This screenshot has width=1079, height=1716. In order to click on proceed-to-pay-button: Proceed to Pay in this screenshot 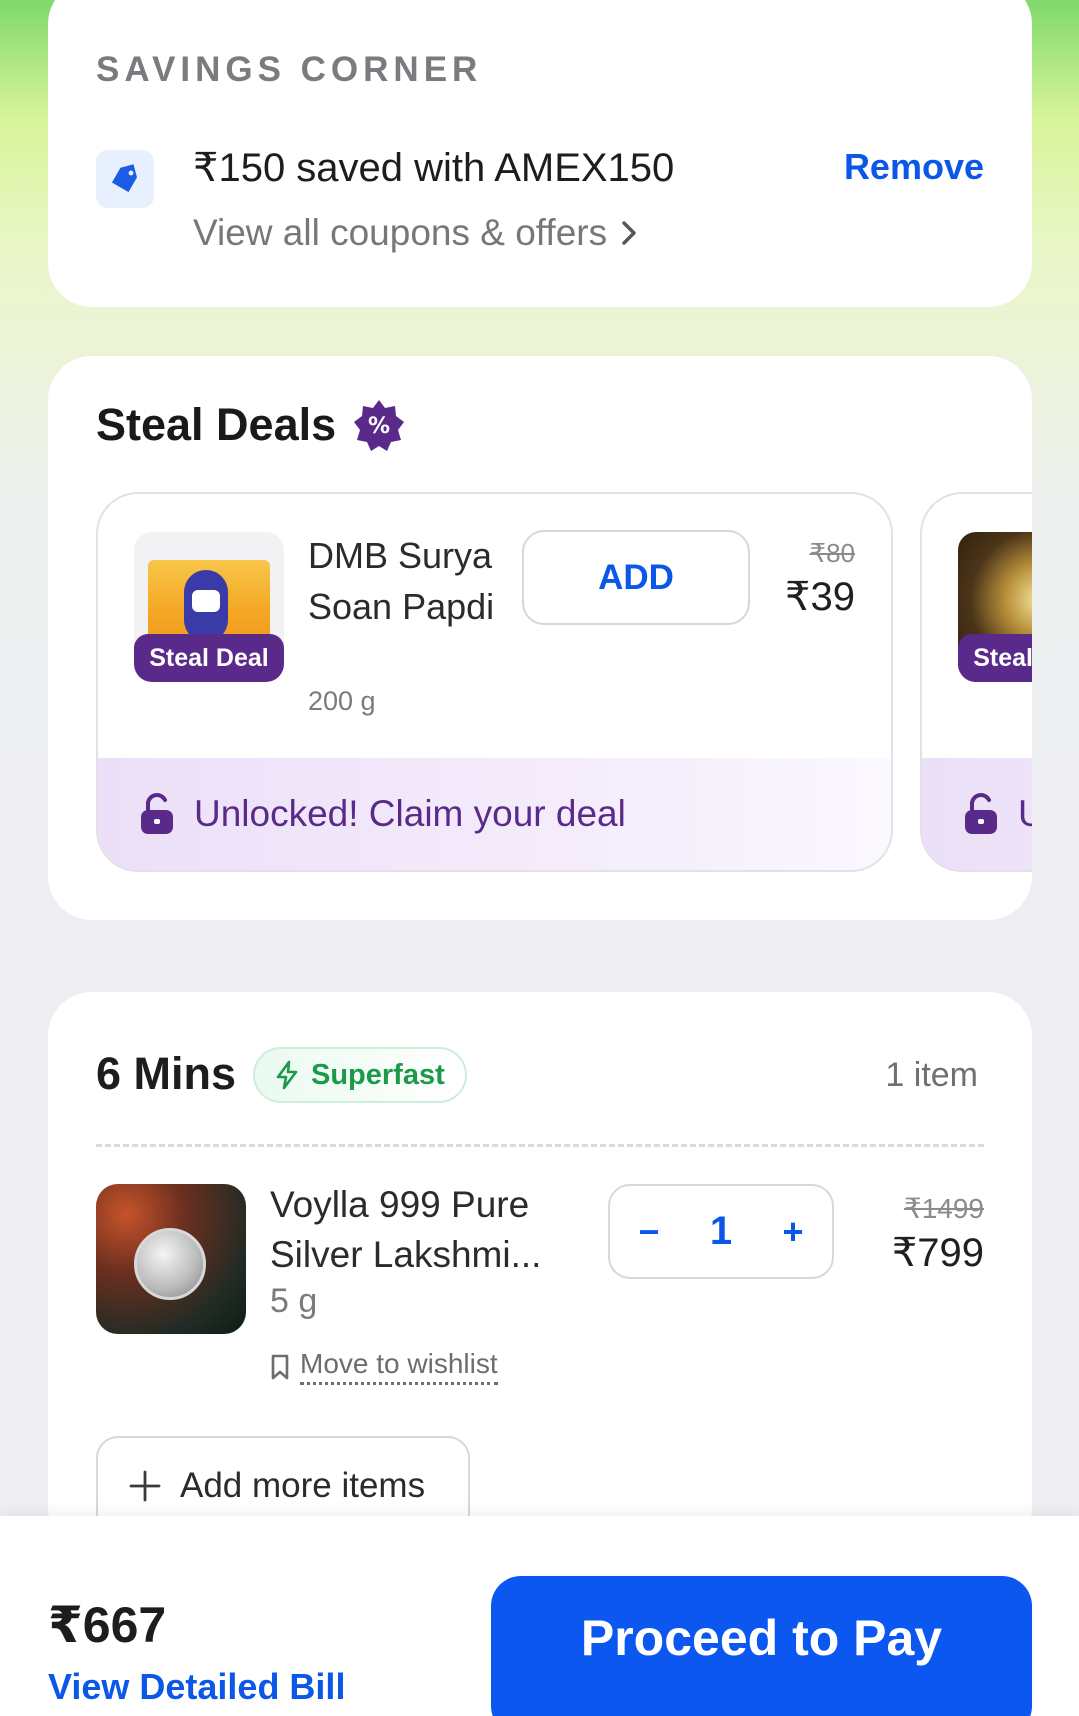, I will do `click(761, 1646)`.